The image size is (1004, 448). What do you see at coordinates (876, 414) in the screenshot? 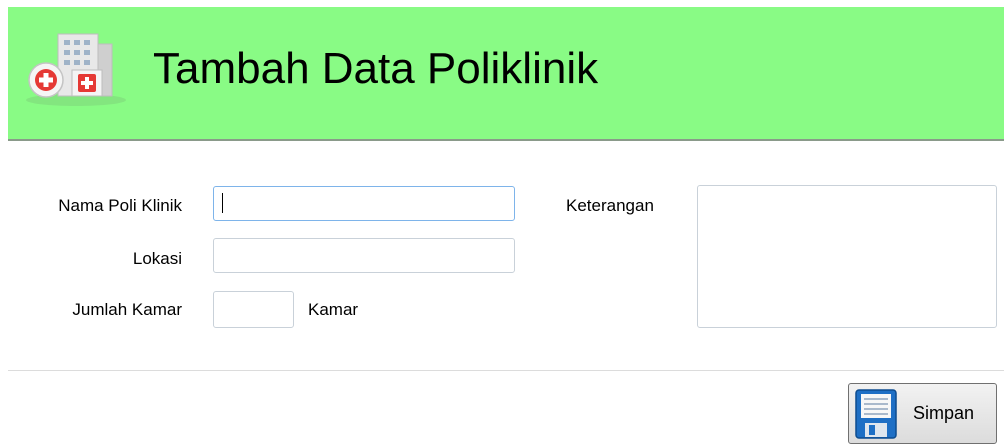
I see `floppy-disk-icon` at bounding box center [876, 414].